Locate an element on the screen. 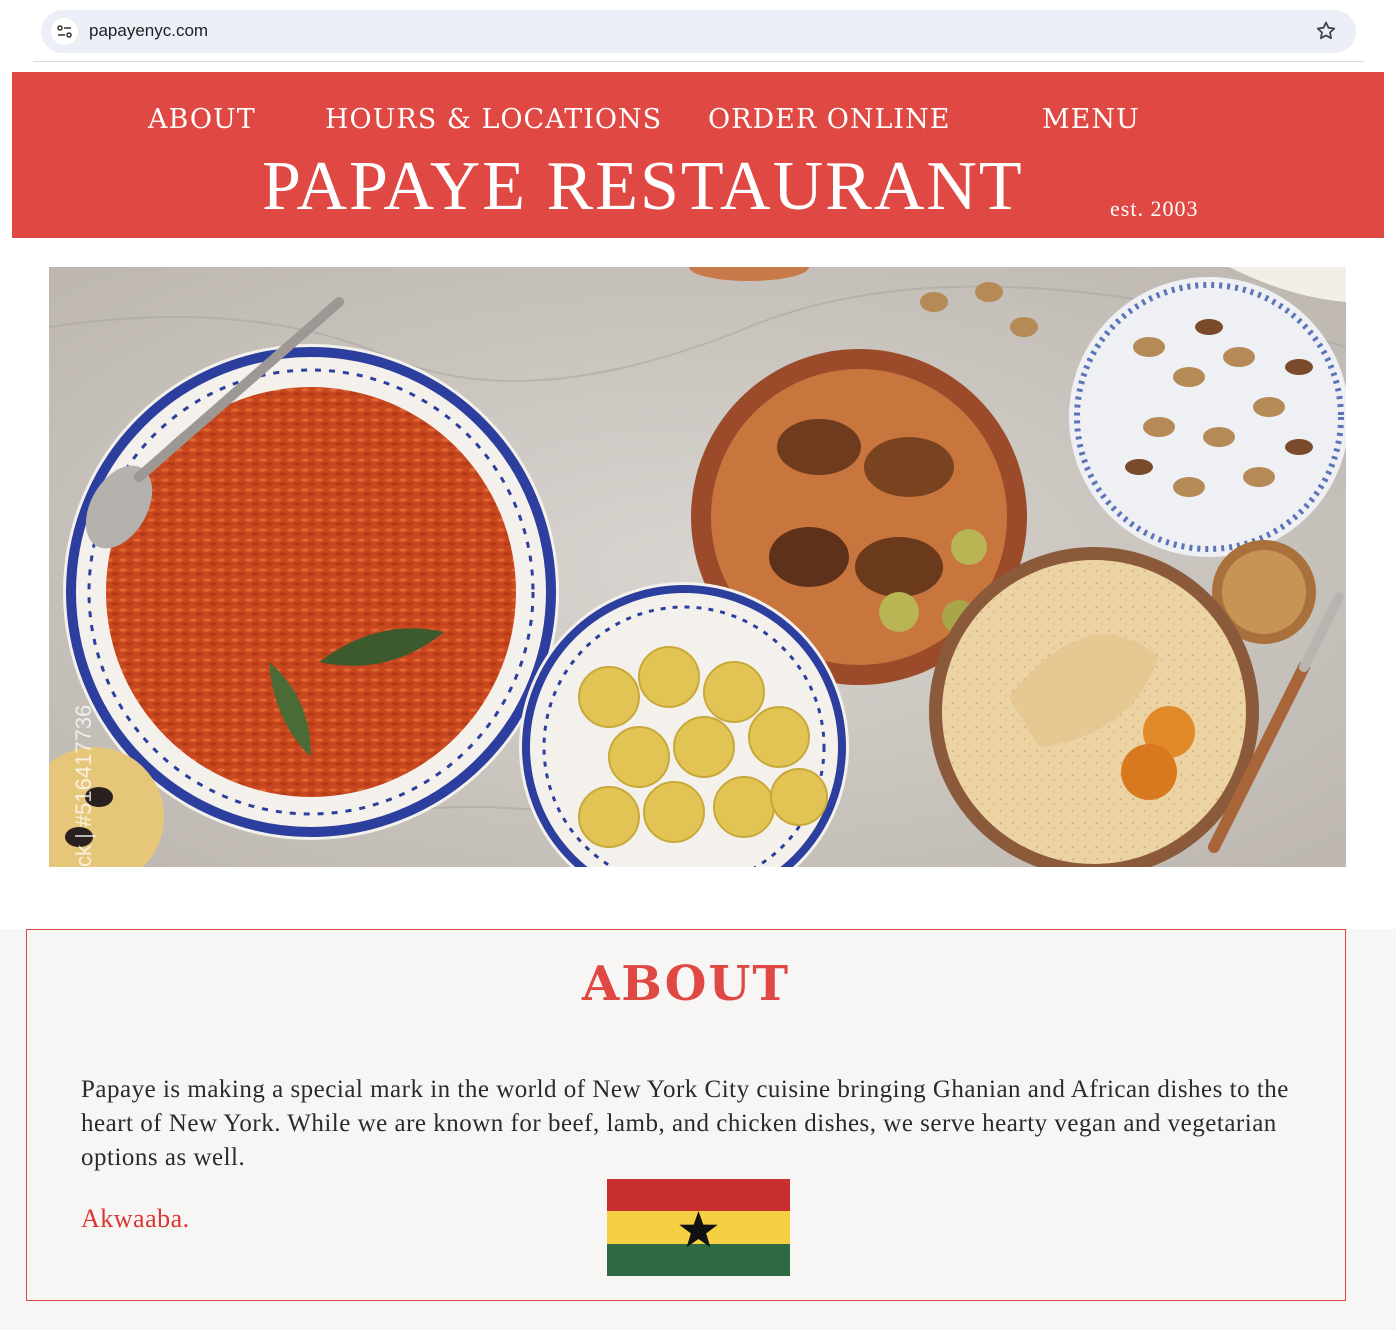 This screenshot has width=1396, height=1330. image-watermark: ck | #516417736 is located at coordinates (83, 786).